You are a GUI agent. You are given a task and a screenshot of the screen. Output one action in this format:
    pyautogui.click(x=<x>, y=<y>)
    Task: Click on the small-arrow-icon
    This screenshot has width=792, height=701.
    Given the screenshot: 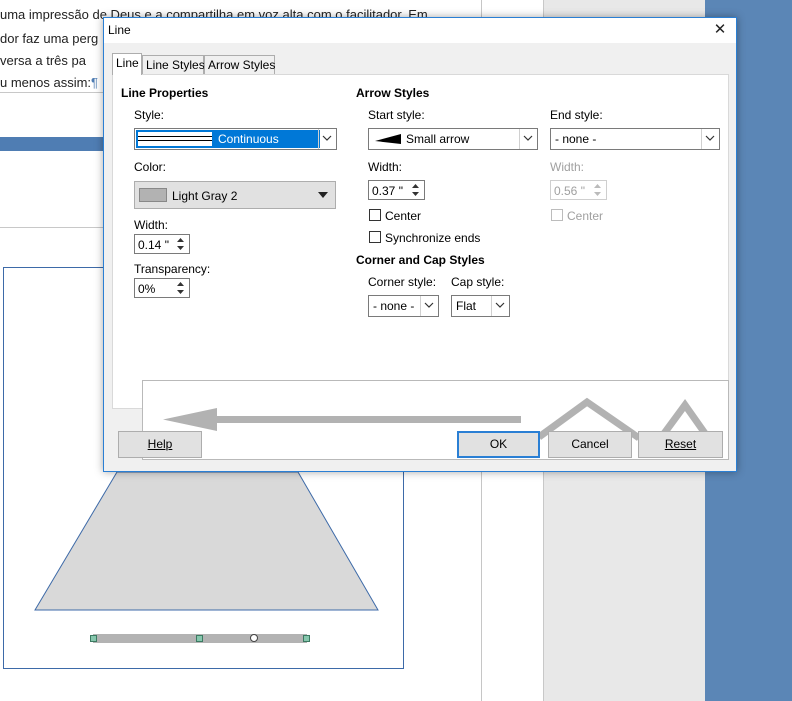 What is the action you would take?
    pyautogui.click(x=388, y=139)
    